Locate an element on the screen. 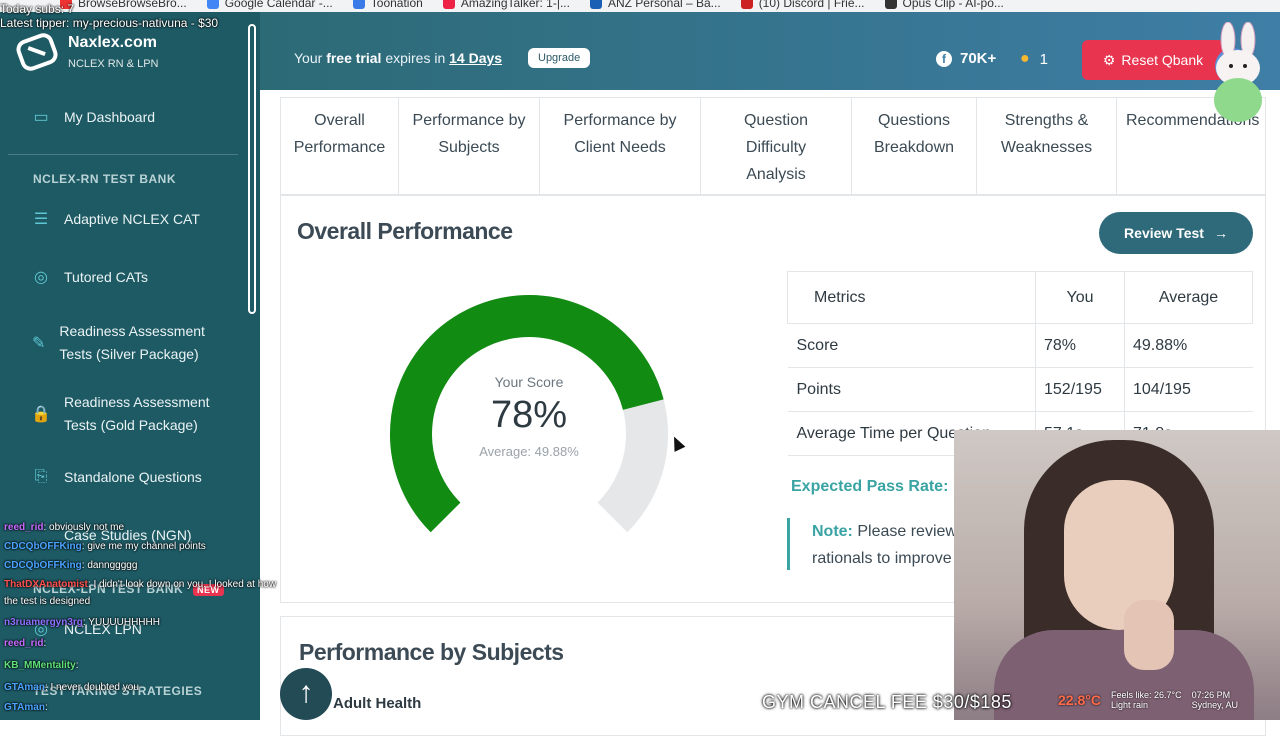 Image resolution: width=1280 pixels, height=736 pixels. arrow-up-icon: ↑ is located at coordinates (306, 692).